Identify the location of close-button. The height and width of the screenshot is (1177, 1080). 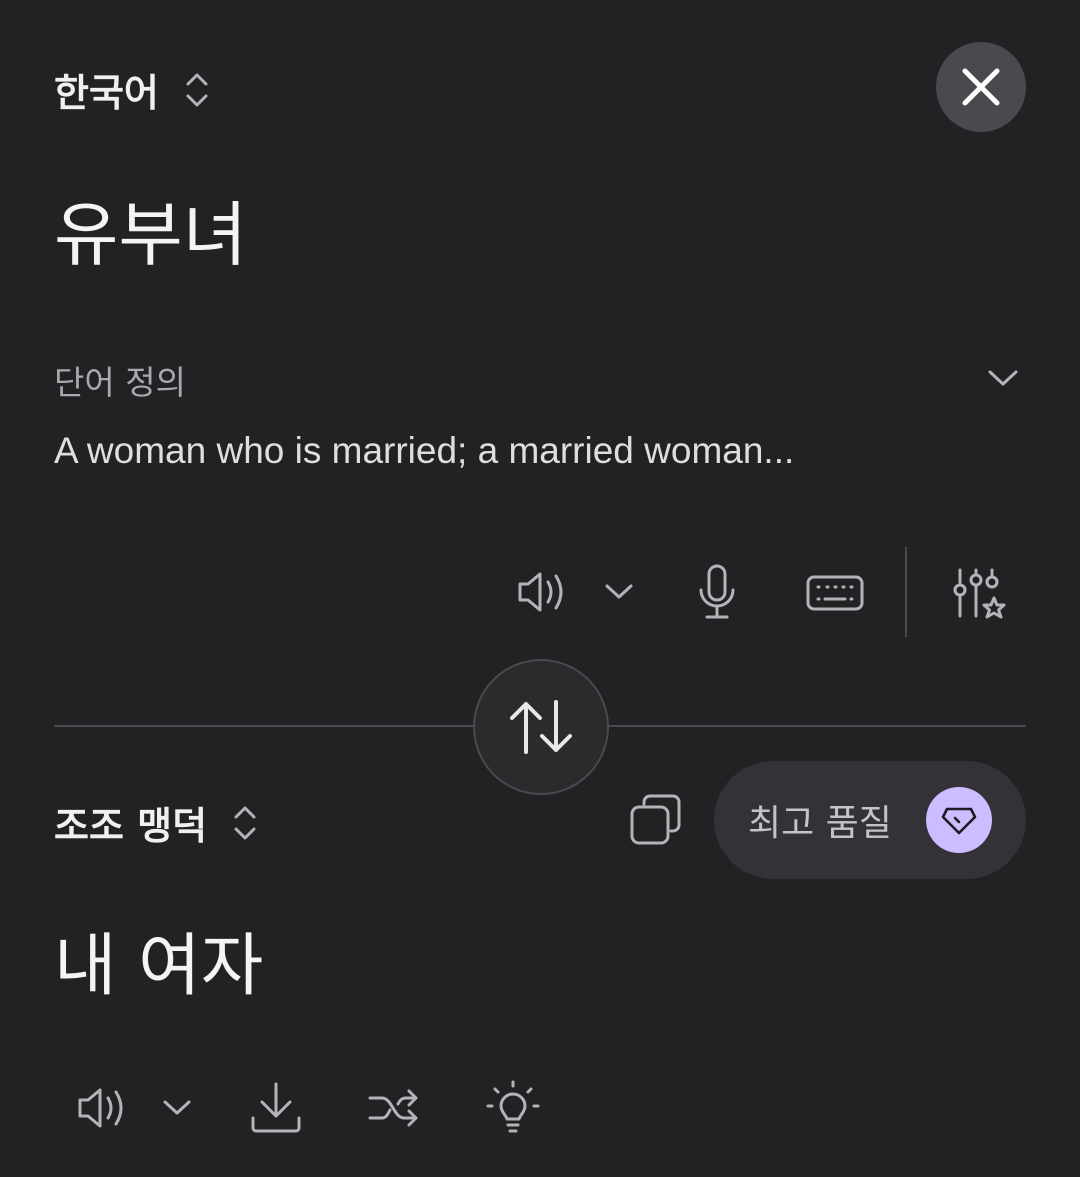
(981, 87).